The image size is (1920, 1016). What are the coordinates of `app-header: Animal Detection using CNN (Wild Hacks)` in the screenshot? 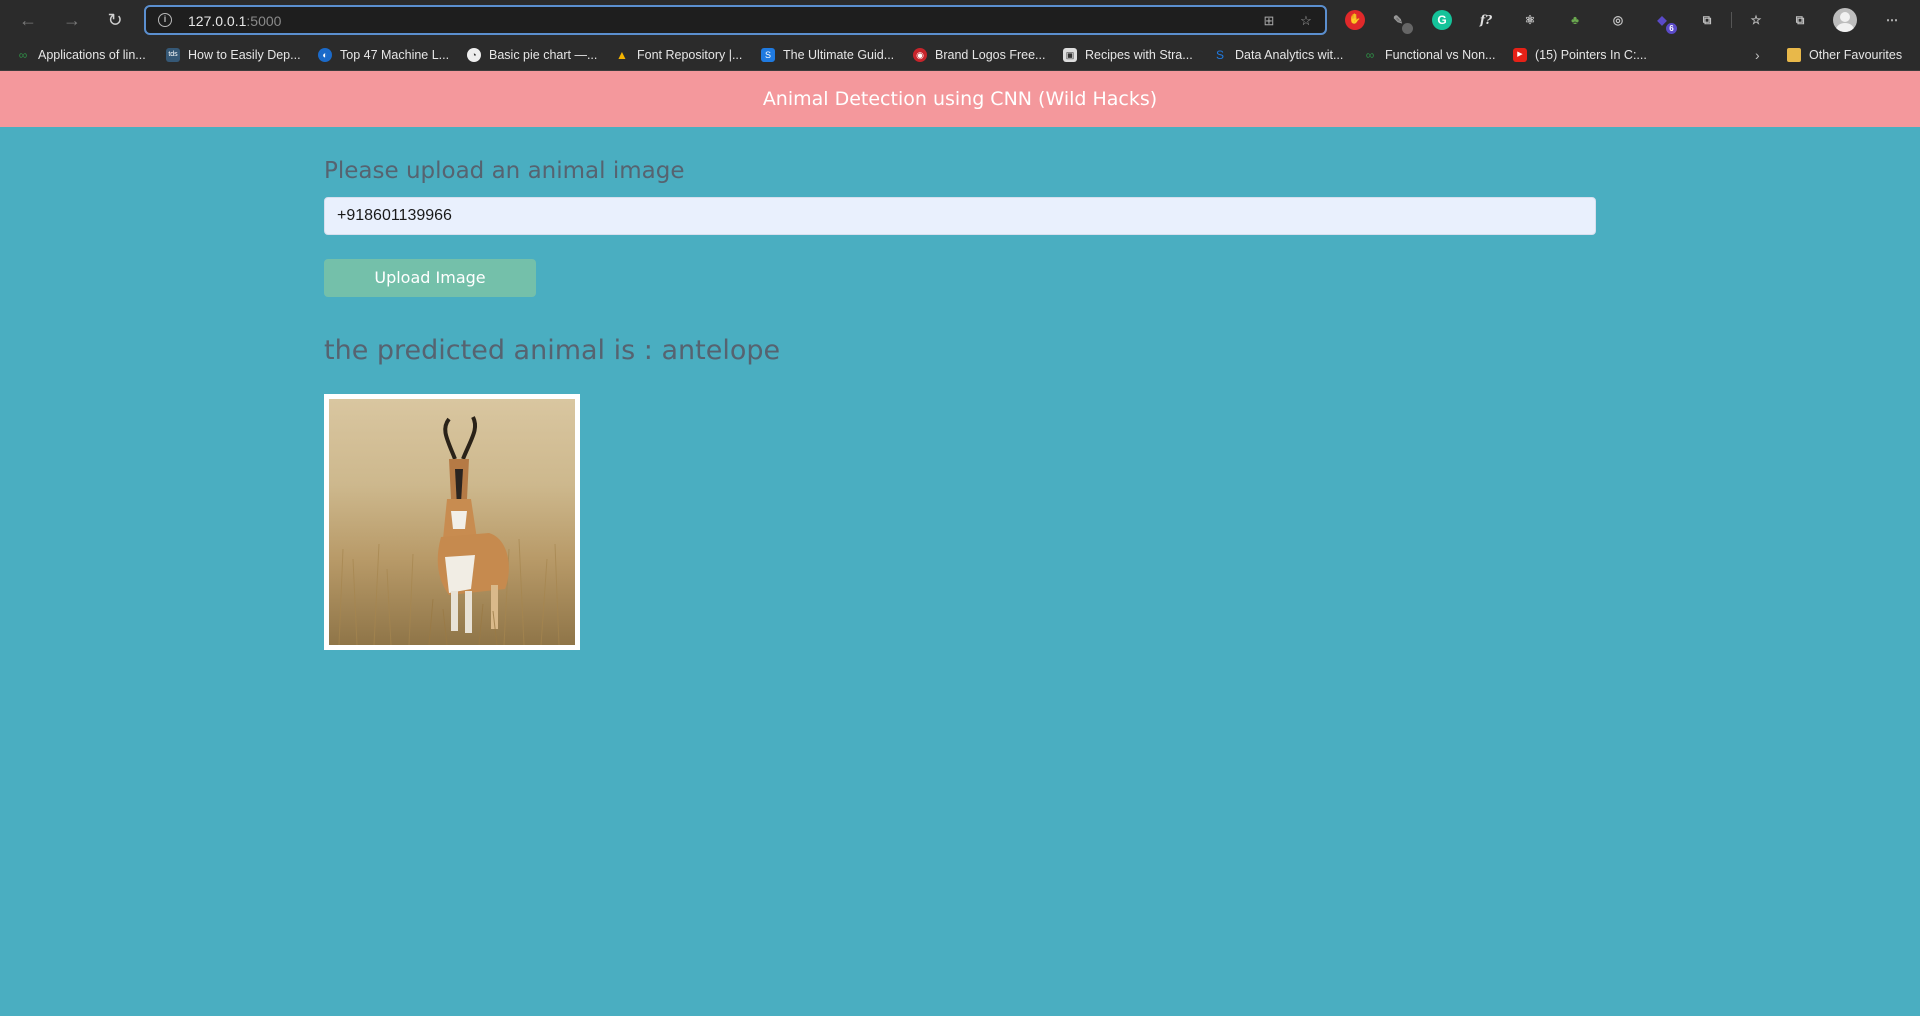 It's located at (960, 99).